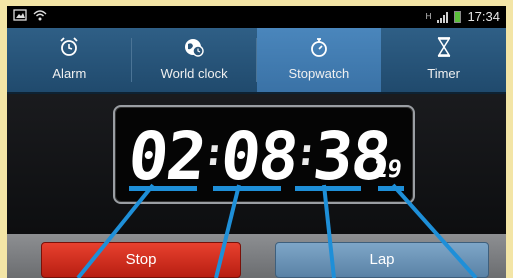 Image resolution: width=513 pixels, height=278 pixels. I want to click on seconds-pointer-line, so click(329, 231).